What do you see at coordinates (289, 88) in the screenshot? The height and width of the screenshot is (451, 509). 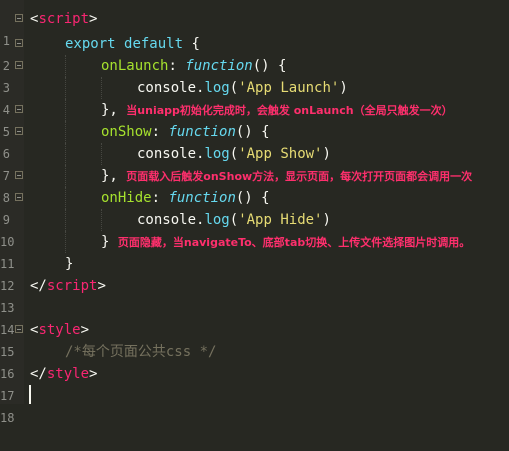 I see `string-literal: 'App Launch'` at bounding box center [289, 88].